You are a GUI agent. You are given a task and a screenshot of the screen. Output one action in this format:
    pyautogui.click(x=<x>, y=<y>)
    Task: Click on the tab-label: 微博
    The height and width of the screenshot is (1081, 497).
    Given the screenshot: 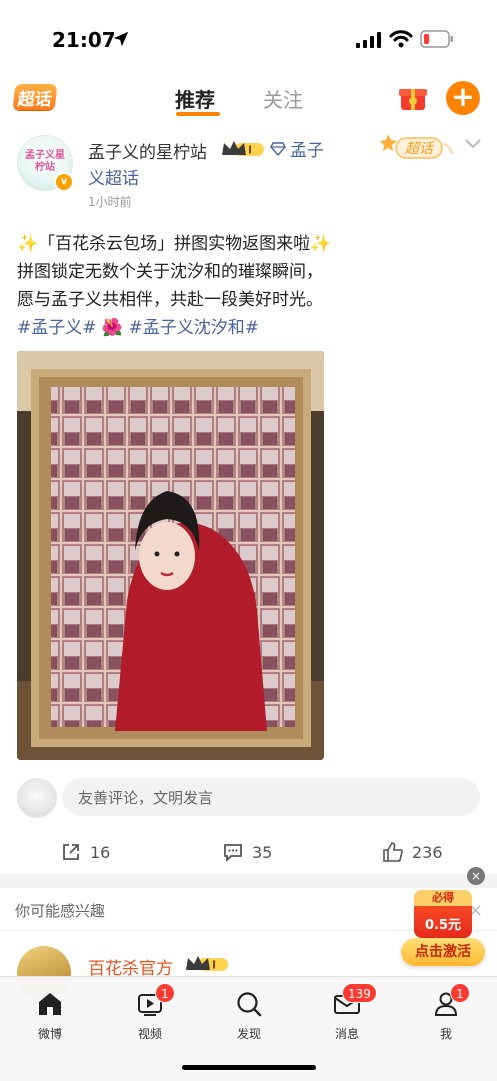 What is the action you would take?
    pyautogui.click(x=49, y=1034)
    